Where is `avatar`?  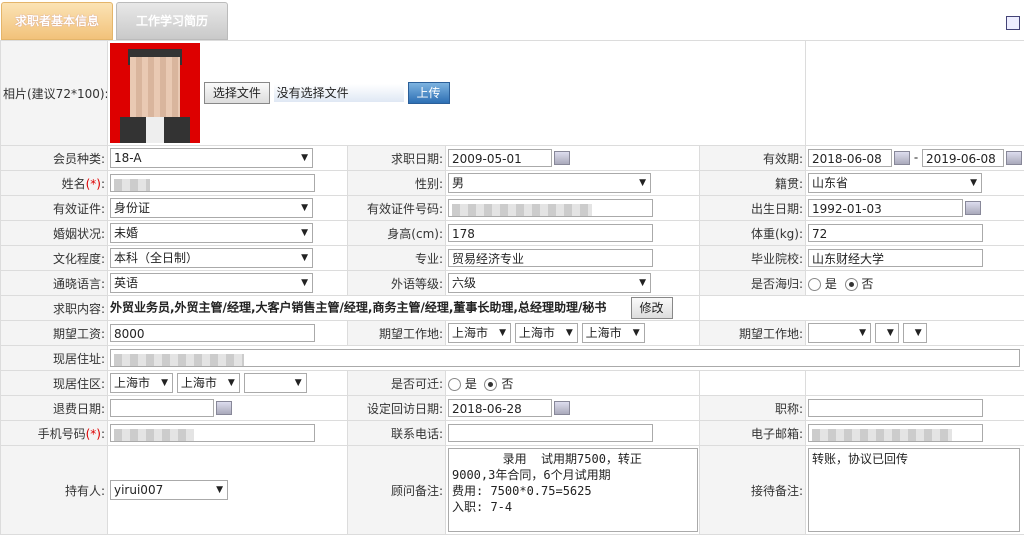
avatar is located at coordinates (155, 93).